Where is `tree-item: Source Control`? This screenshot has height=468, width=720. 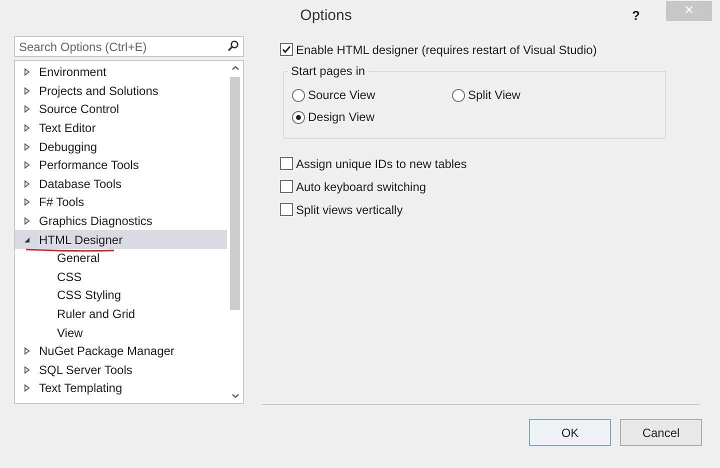
tree-item: Source Control is located at coordinates (121, 109).